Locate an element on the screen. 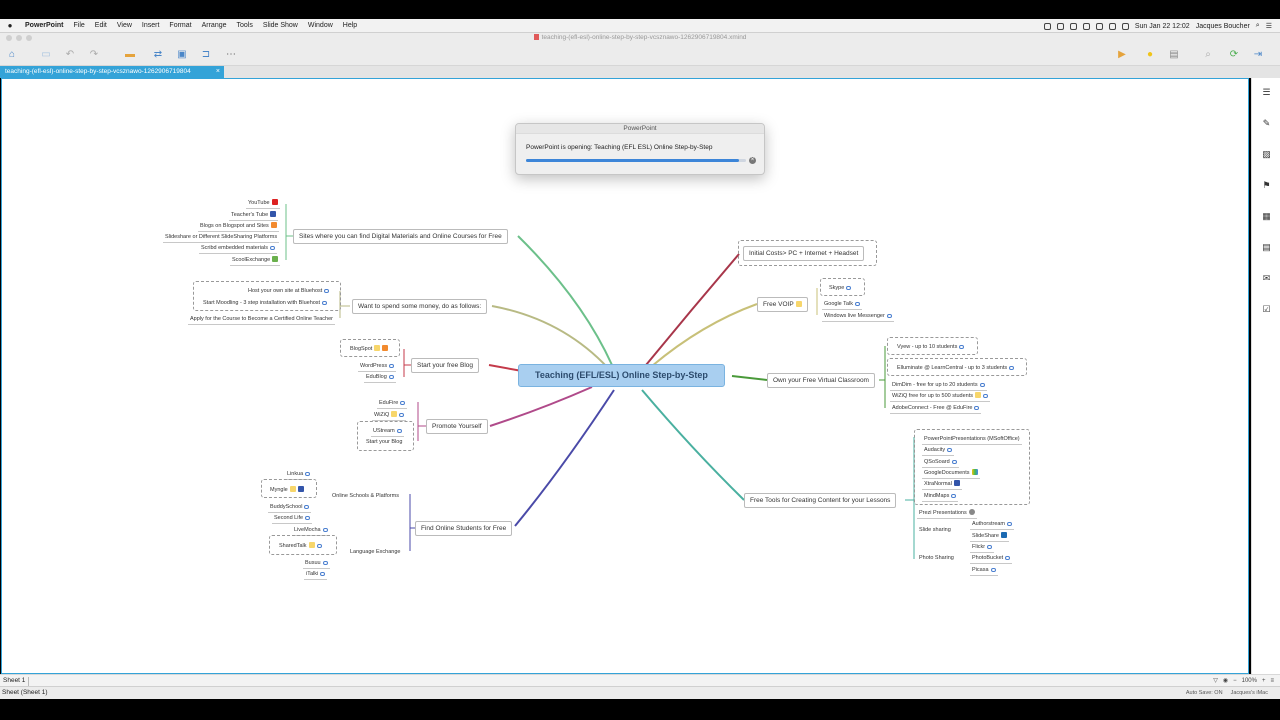 The width and height of the screenshot is (1280, 720). time-machine-icon is located at coordinates (1086, 26).